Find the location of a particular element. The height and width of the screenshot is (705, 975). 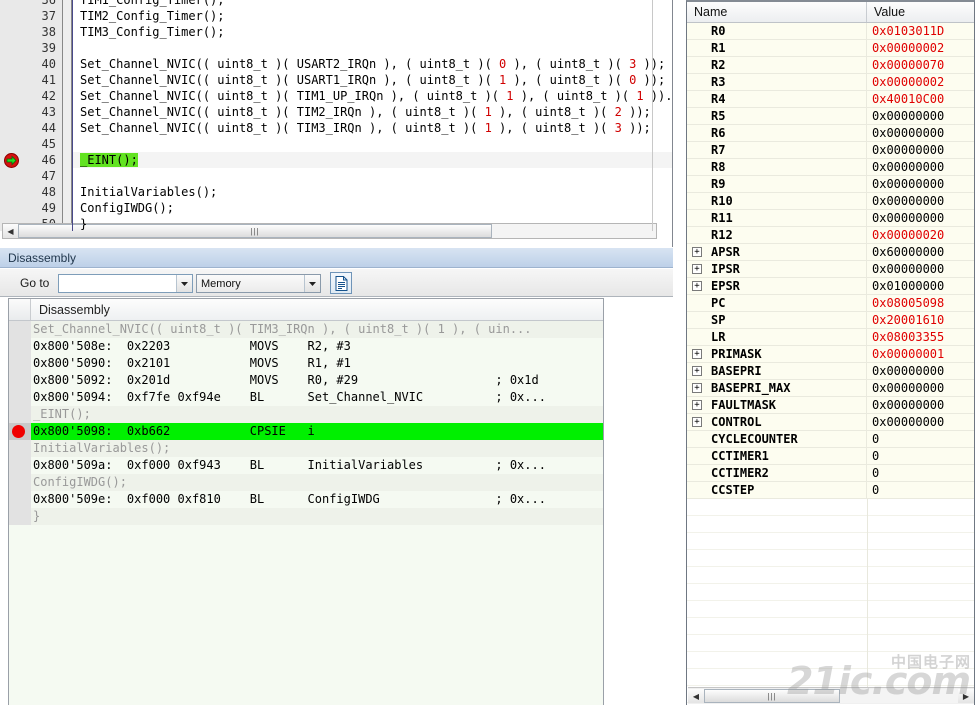

source-line: 48 InitialVariables(); is located at coordinates (336, 192).